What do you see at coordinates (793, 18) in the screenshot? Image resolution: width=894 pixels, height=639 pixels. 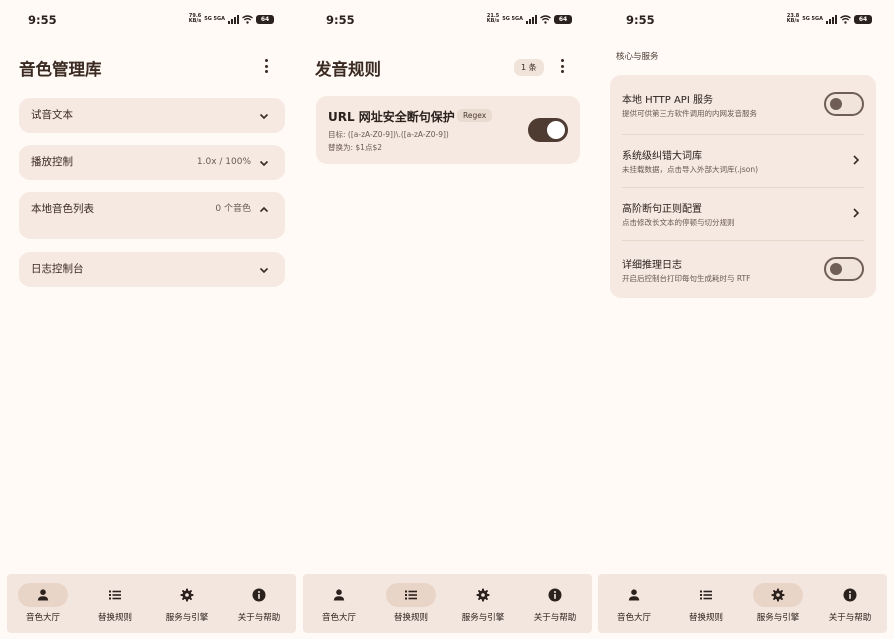 I see `network-speed: 23.8 KB/s` at bounding box center [793, 18].